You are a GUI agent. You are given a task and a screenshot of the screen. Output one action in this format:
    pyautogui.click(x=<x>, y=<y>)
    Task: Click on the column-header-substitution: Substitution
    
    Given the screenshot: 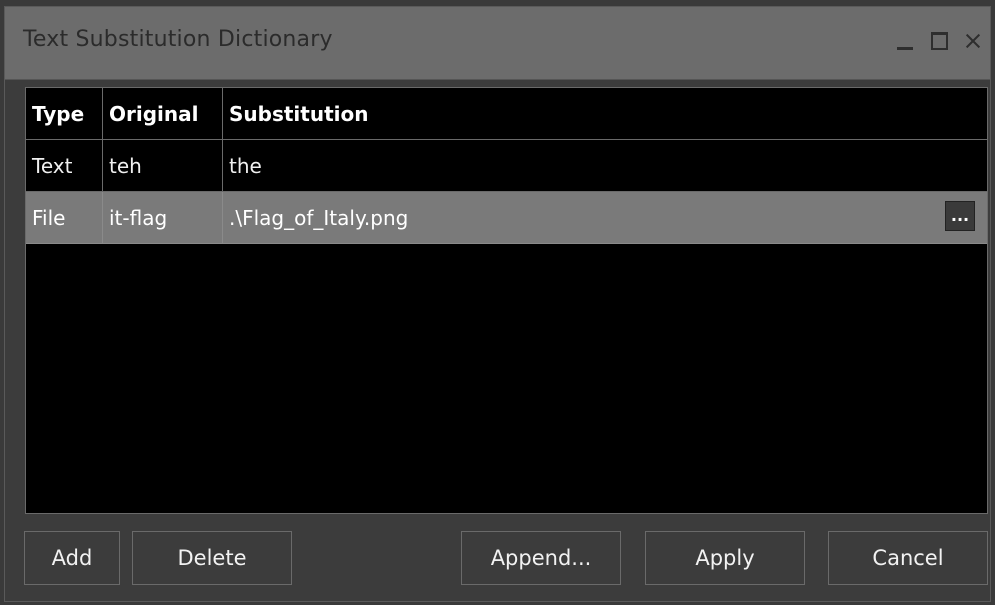 What is the action you would take?
    pyautogui.click(x=605, y=114)
    